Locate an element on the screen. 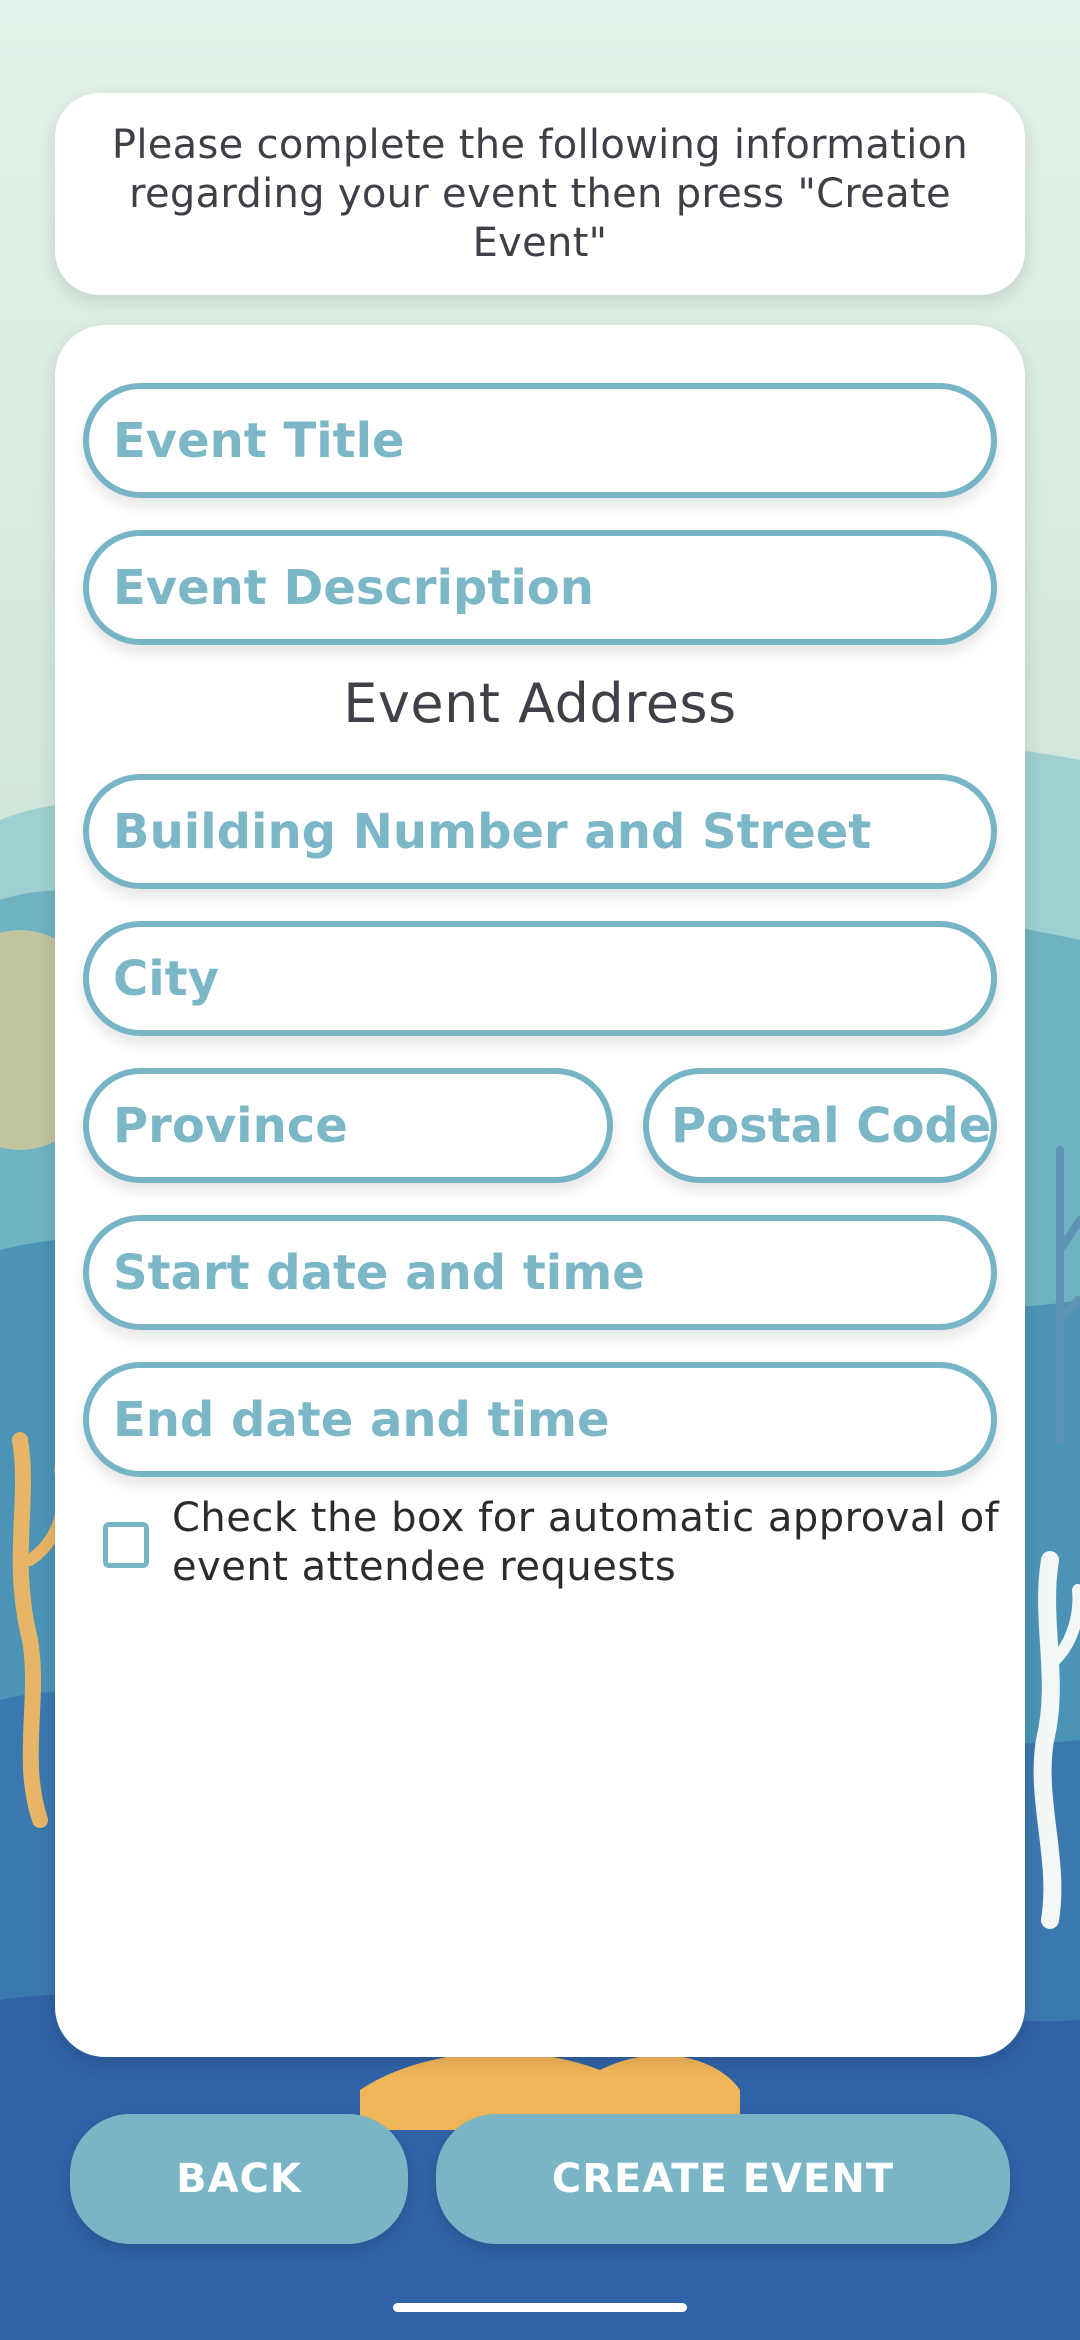 Image resolution: width=1080 pixels, height=2340 pixels. auto-approval-checkbox is located at coordinates (126, 1545).